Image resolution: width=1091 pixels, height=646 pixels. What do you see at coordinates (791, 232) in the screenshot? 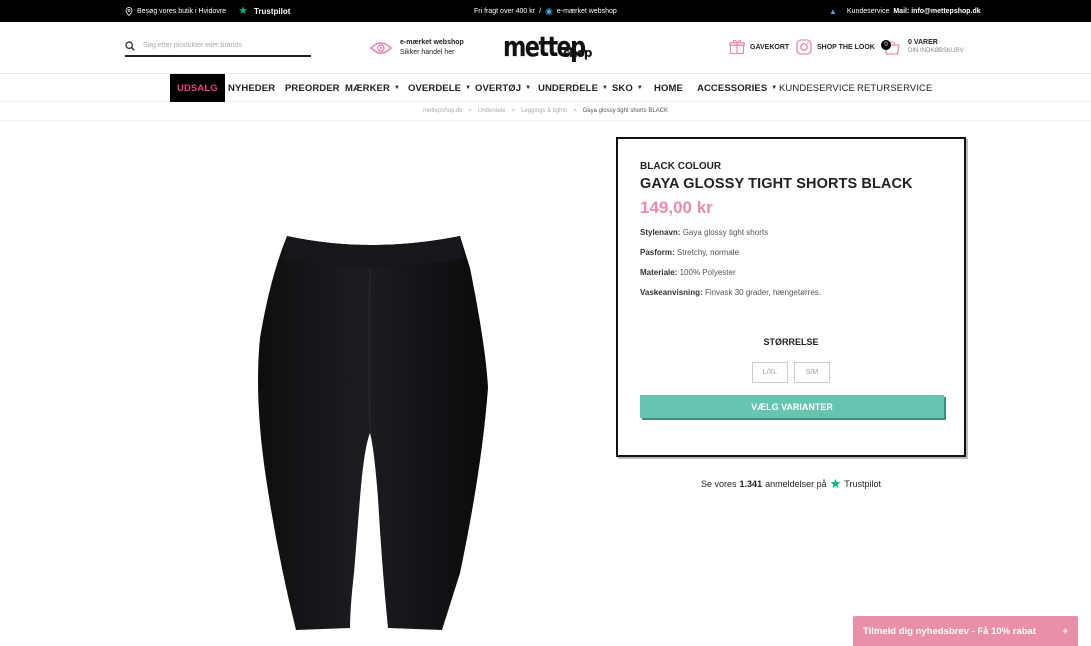
I see `spec-stylename: Stylenavn: Gaya glossy tight shorts` at bounding box center [791, 232].